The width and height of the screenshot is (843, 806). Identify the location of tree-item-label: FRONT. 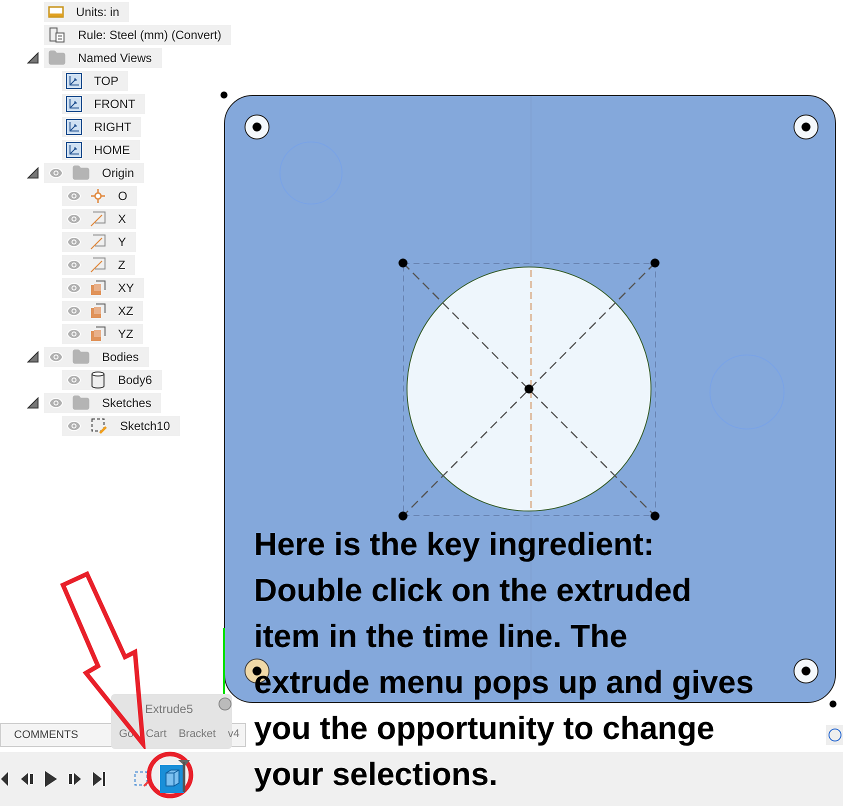
(115, 104).